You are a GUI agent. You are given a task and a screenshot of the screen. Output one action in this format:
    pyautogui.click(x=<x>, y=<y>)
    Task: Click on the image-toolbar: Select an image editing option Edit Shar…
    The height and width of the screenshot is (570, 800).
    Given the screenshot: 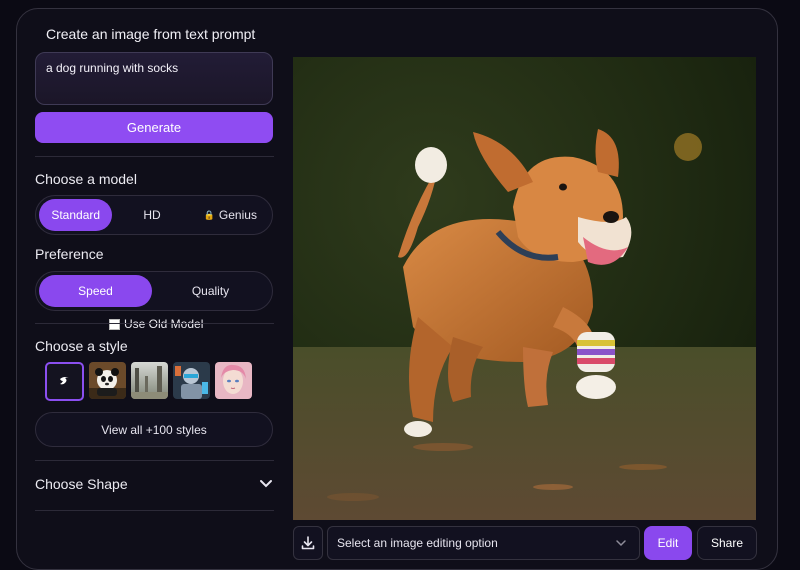 What is the action you would take?
    pyautogui.click(x=525, y=543)
    